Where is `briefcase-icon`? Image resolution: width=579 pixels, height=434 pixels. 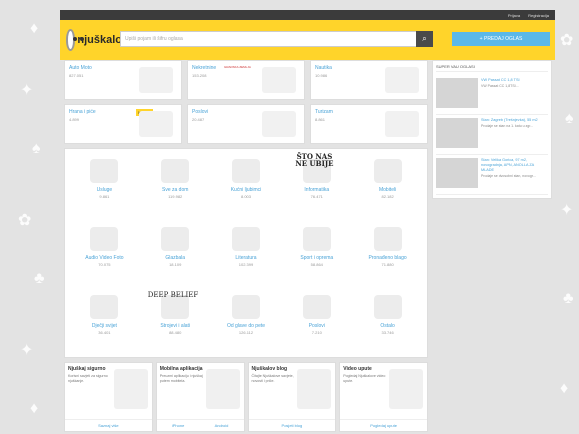 briefcase-icon is located at coordinates (316, 307).